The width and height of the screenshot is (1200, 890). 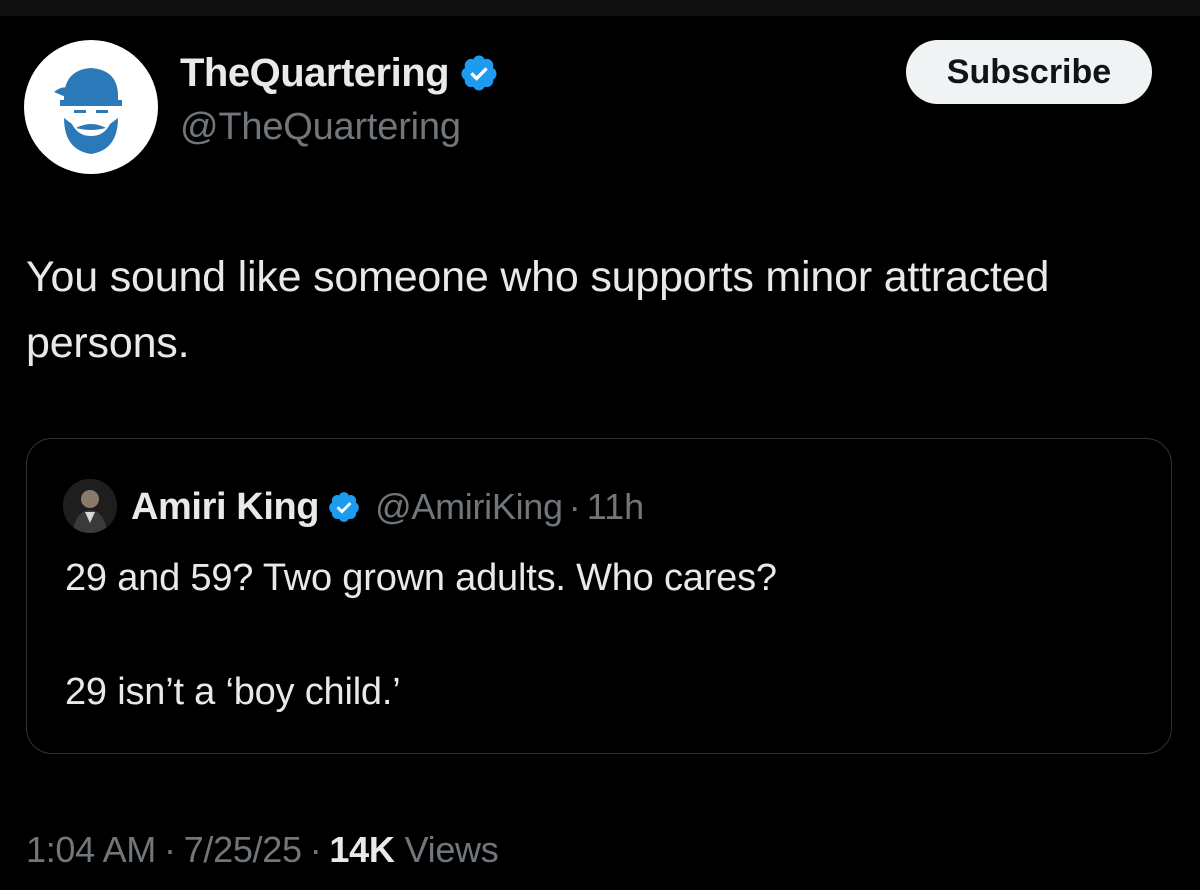 I want to click on author-handle: @TheQuartering, so click(x=320, y=127).